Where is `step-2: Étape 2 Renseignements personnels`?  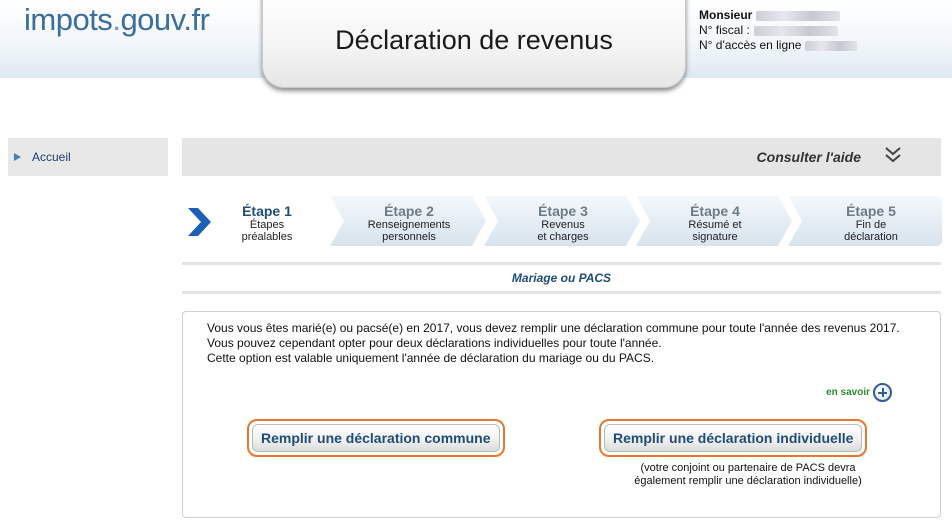 step-2: Étape 2 Renseignements personnels is located at coordinates (409, 221).